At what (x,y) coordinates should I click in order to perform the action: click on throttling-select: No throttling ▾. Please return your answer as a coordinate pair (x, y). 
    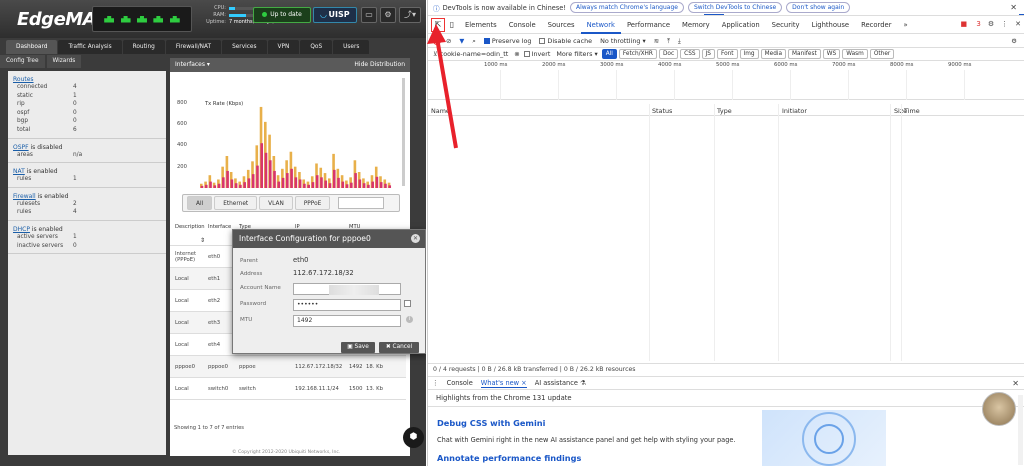
    Looking at the image, I should click on (623, 41).